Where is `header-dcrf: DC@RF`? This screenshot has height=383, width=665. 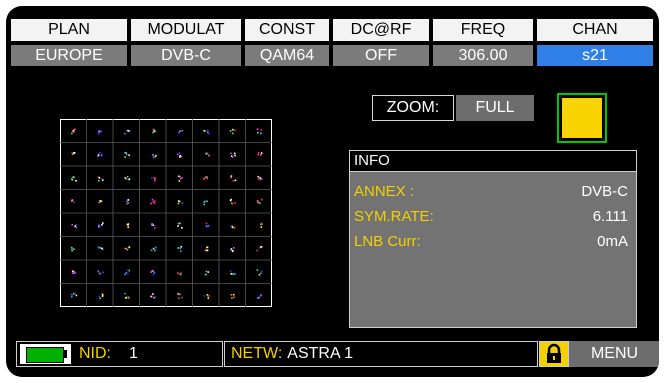
header-dcrf: DC@RF is located at coordinates (381, 30).